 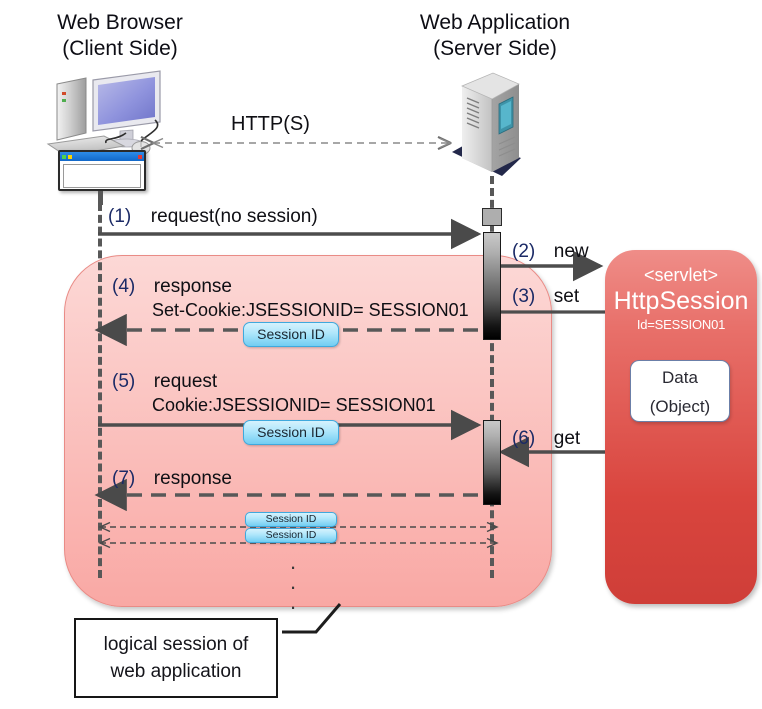 What do you see at coordinates (524, 438) in the screenshot?
I see `message-number-6: (6)` at bounding box center [524, 438].